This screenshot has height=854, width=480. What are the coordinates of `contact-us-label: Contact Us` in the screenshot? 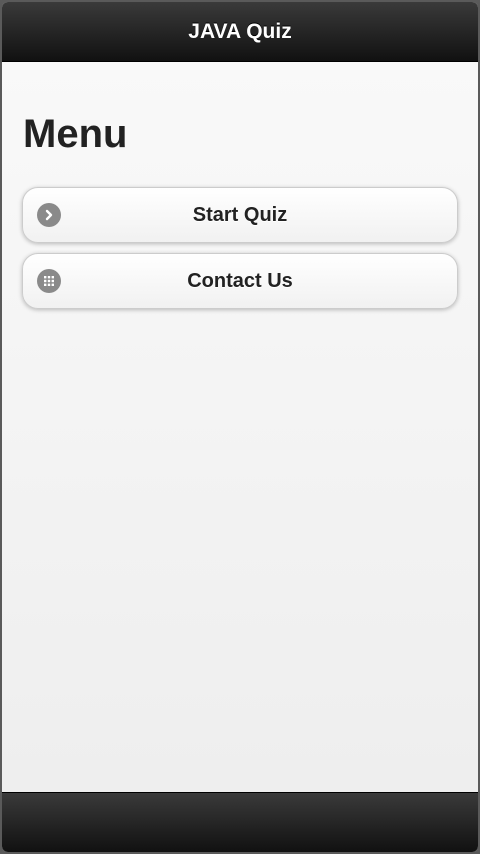 It's located at (240, 280).